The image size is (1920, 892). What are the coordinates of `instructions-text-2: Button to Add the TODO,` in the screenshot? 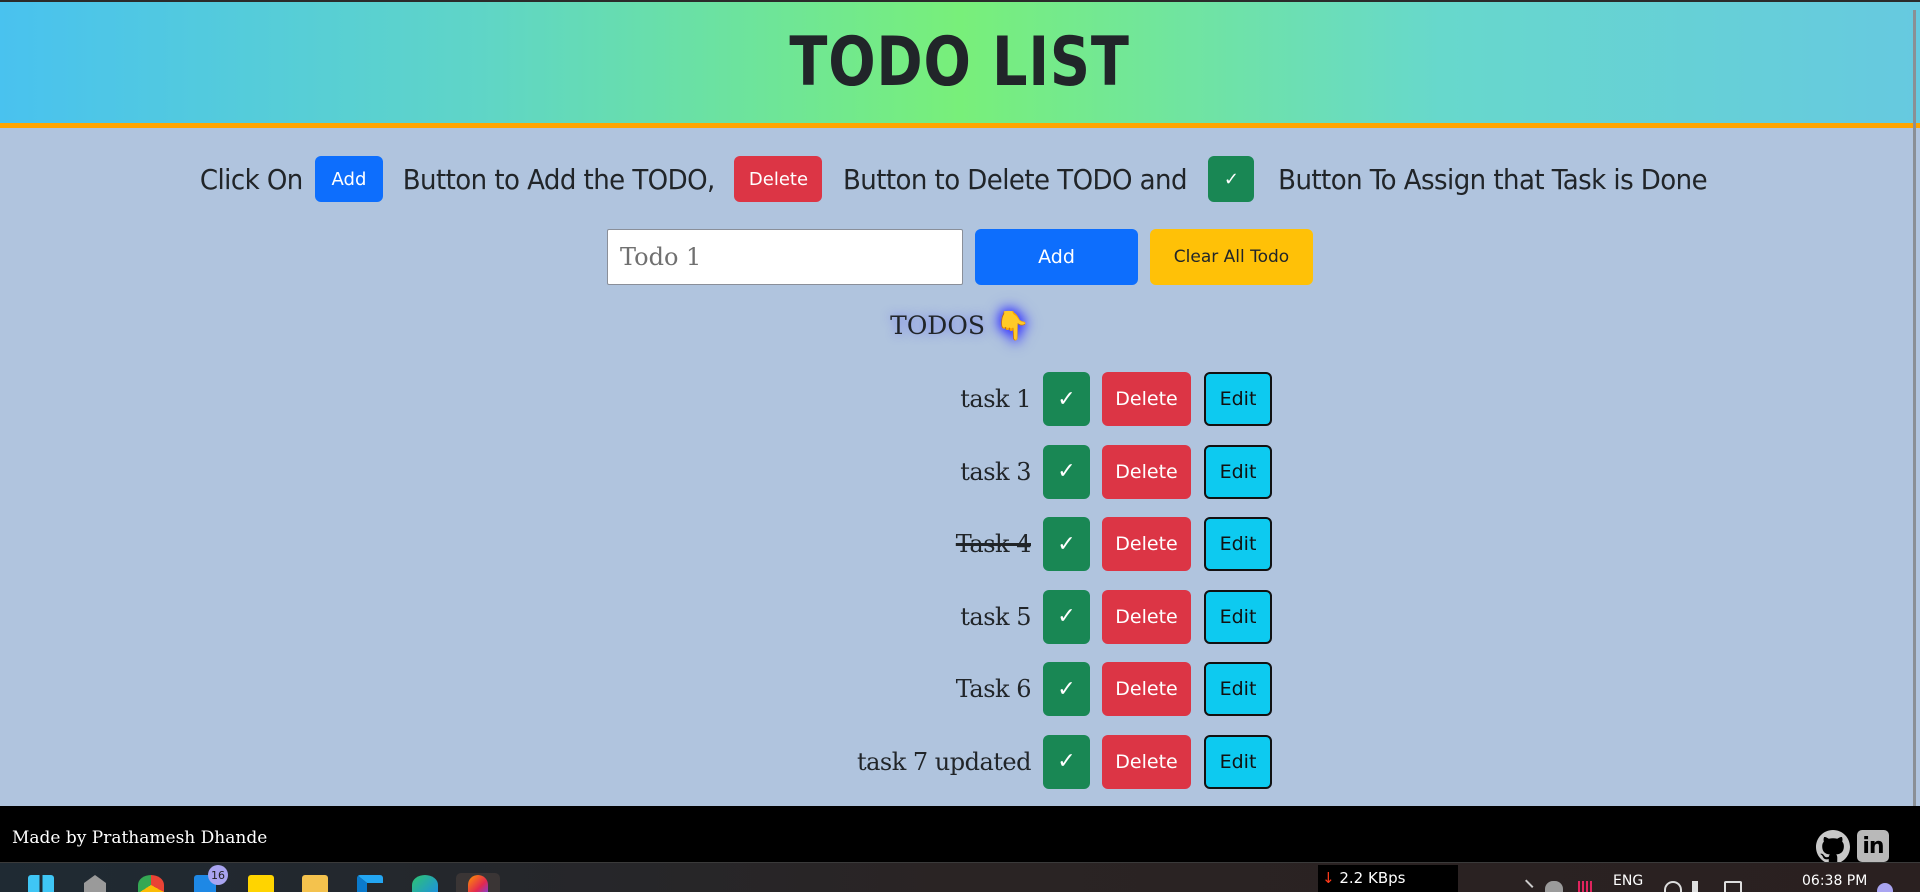 It's located at (559, 179).